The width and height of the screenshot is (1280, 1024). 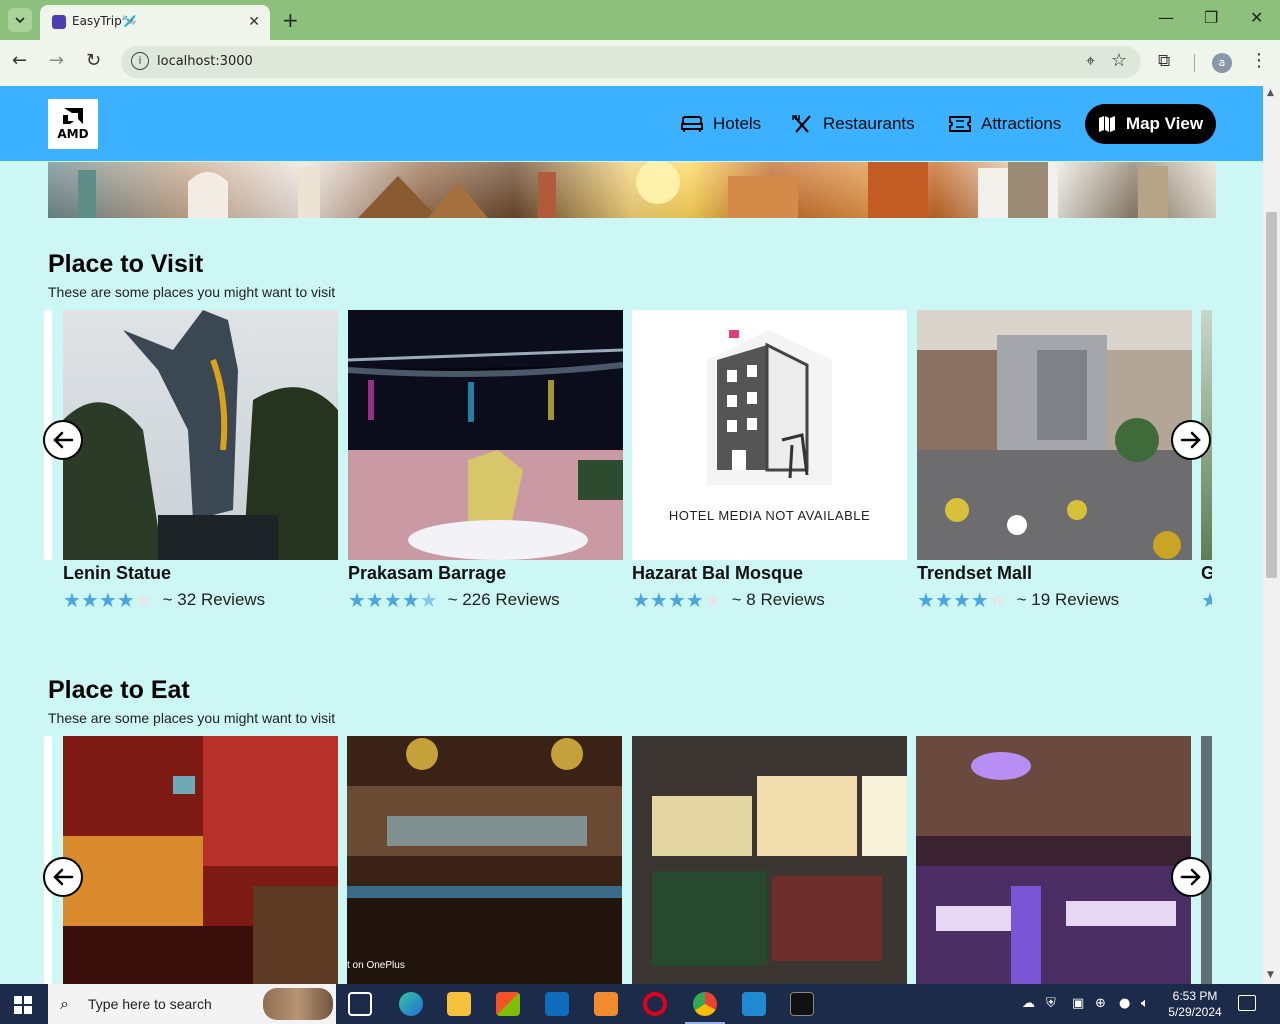 What do you see at coordinates (23, 1005) in the screenshot?
I see `windows-start-icon` at bounding box center [23, 1005].